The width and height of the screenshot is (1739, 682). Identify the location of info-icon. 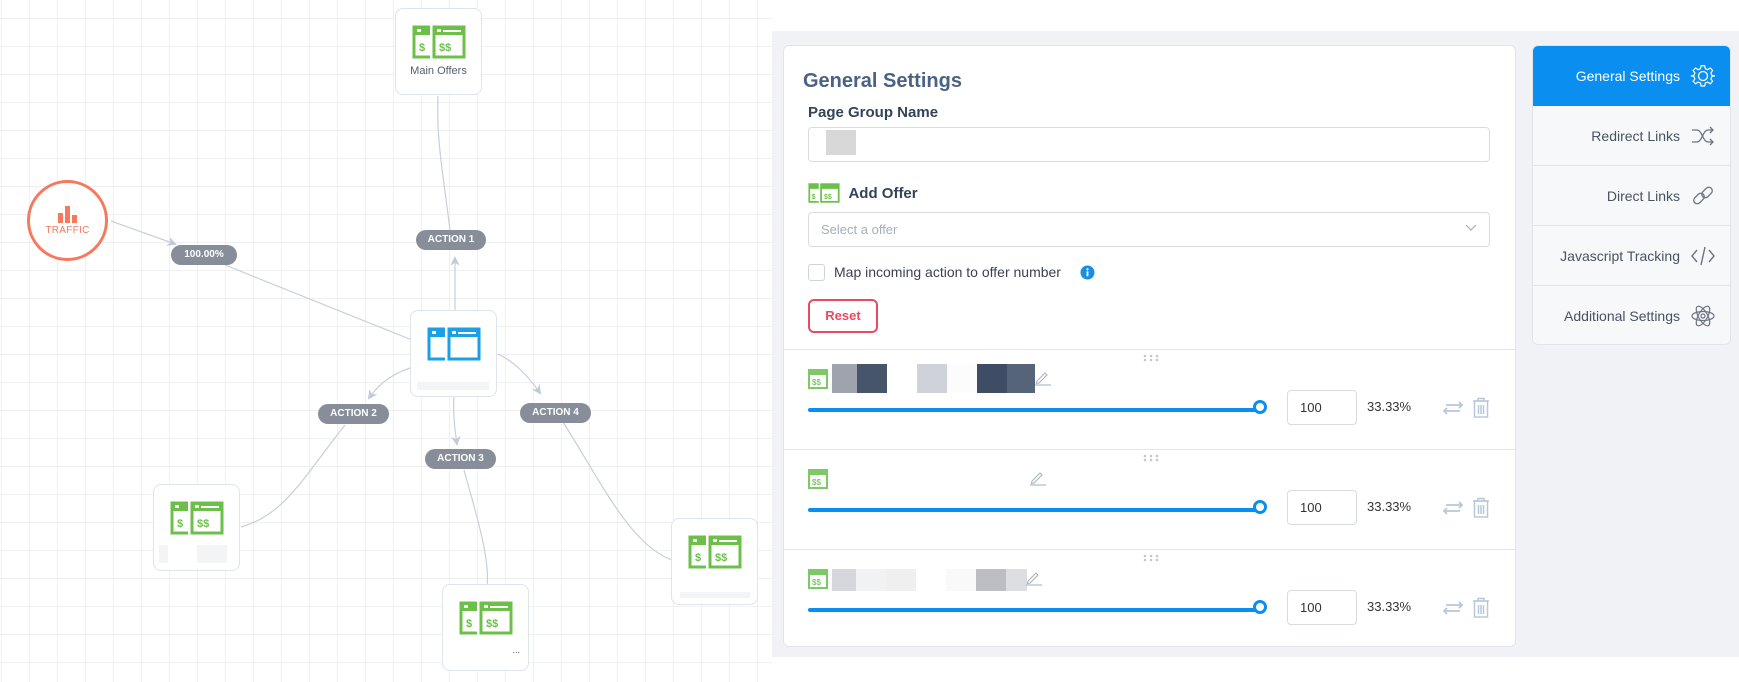
(1087, 272).